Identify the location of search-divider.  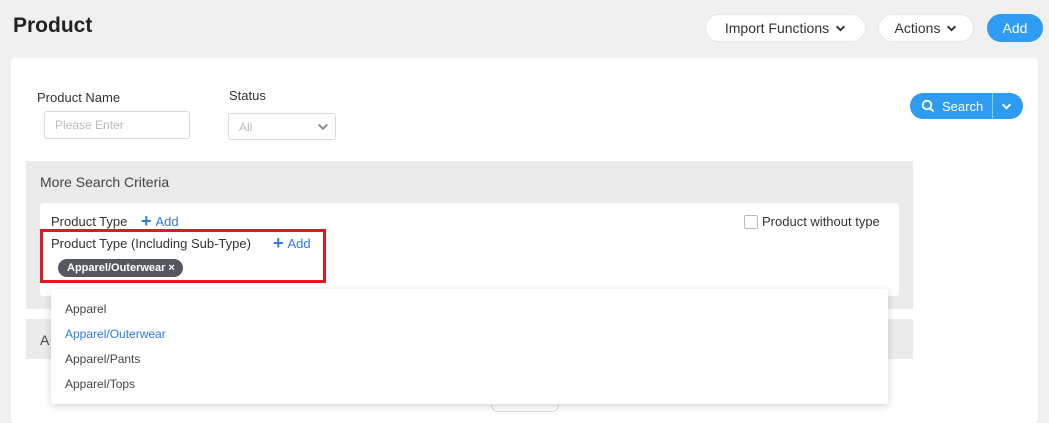
(993, 106).